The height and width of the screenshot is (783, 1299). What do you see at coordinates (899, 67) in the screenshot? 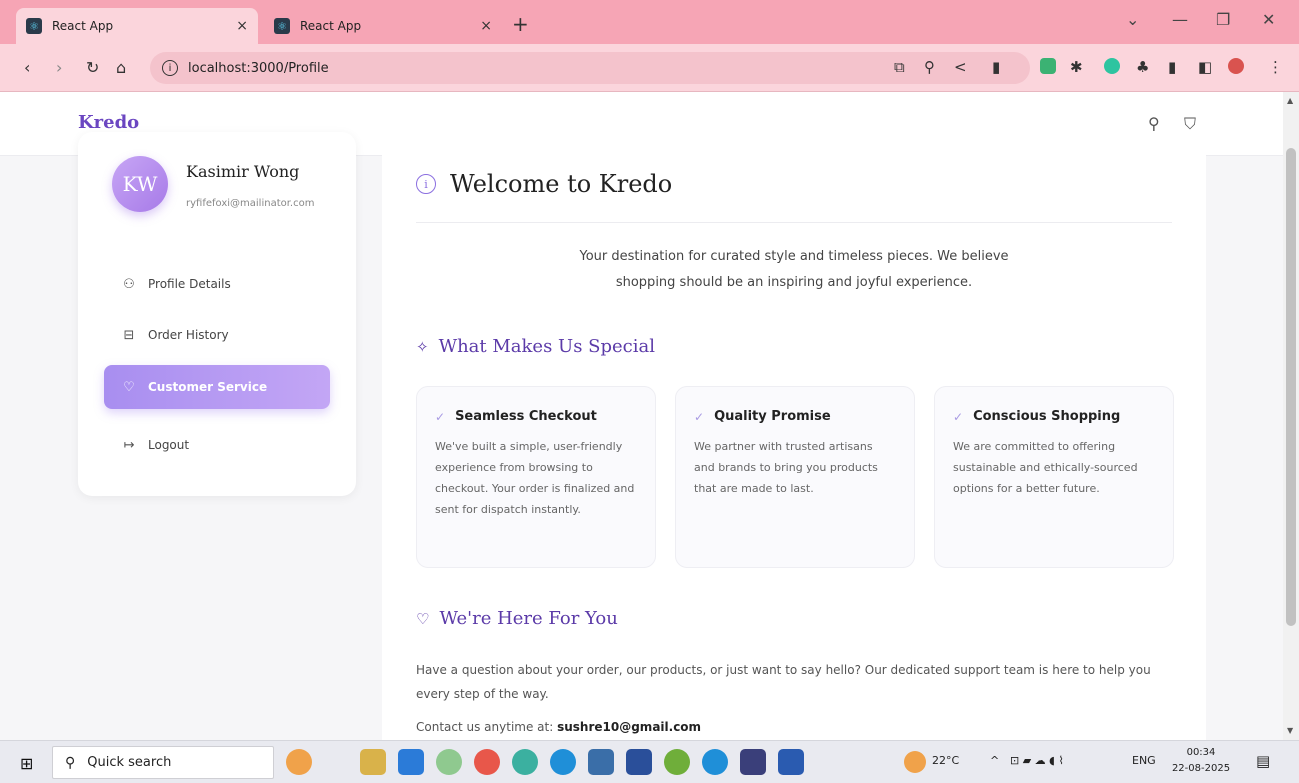
I see `install-app-icon: ⧉` at bounding box center [899, 67].